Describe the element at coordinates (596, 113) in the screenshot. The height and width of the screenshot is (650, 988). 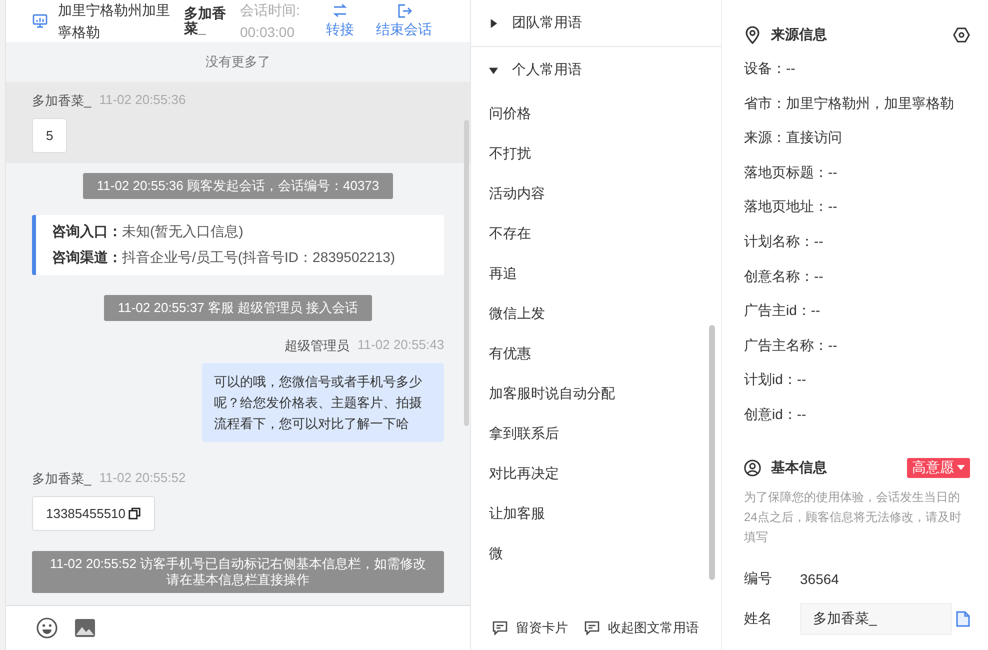
I see `phrase-item: 问价格` at that location.